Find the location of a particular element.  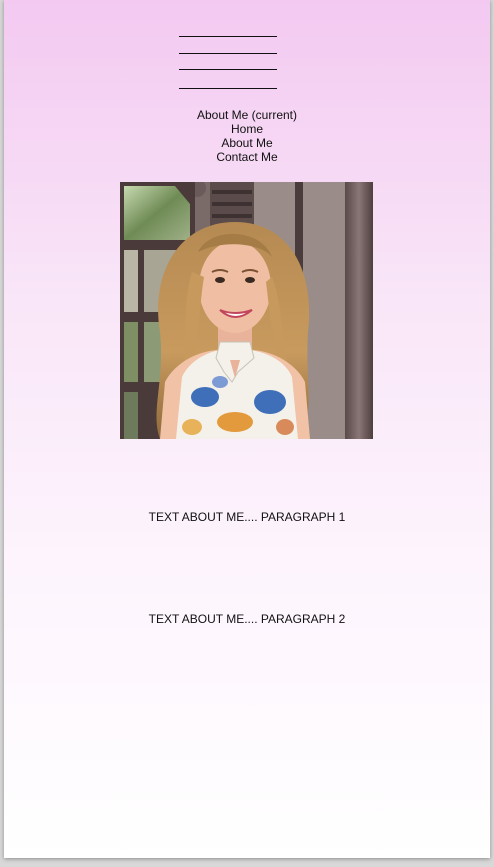

nav-item-about: About Me is located at coordinates (247, 143).